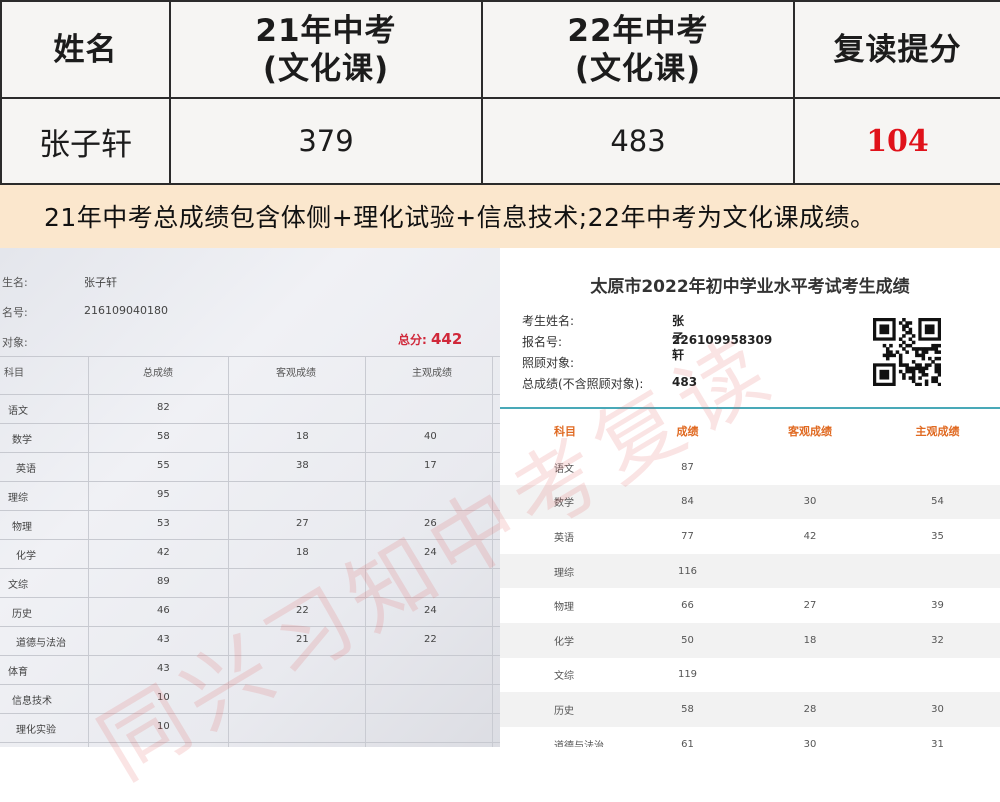 This screenshot has width=1000, height=802. Describe the element at coordinates (326, 141) in the screenshot. I see `score-2021: 379` at that location.